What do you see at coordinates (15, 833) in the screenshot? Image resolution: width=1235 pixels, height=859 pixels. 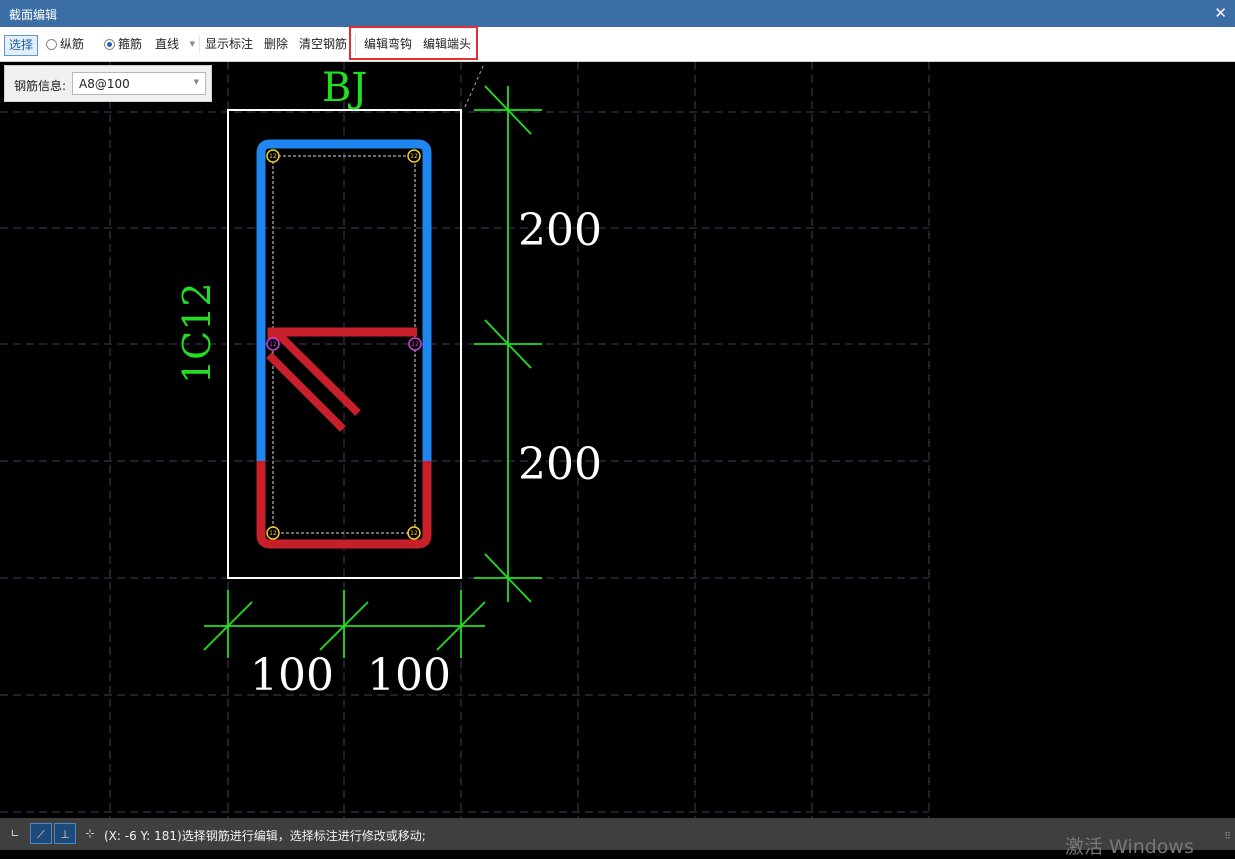 I see `ortho-icon: ∟` at bounding box center [15, 833].